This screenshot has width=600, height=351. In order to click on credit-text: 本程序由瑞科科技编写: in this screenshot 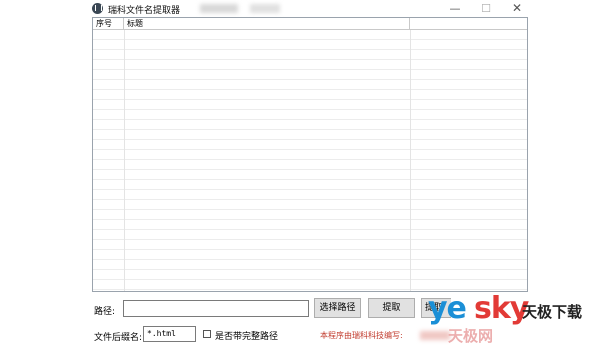, I will do `click(361, 335)`.